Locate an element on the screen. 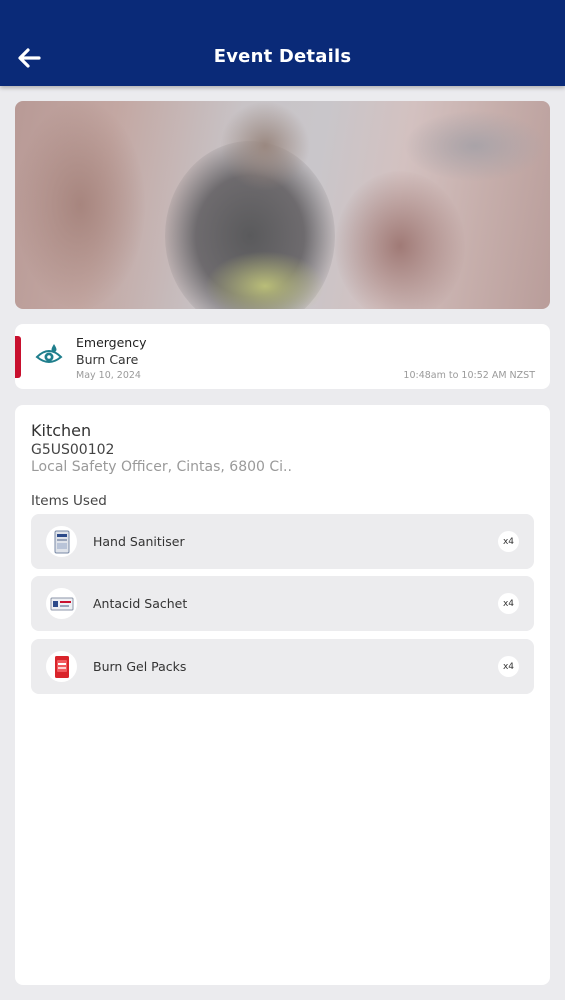 The height and width of the screenshot is (1000, 565). item-row-antacid-sachet: Antacid Sachet x4 is located at coordinates (282, 603).